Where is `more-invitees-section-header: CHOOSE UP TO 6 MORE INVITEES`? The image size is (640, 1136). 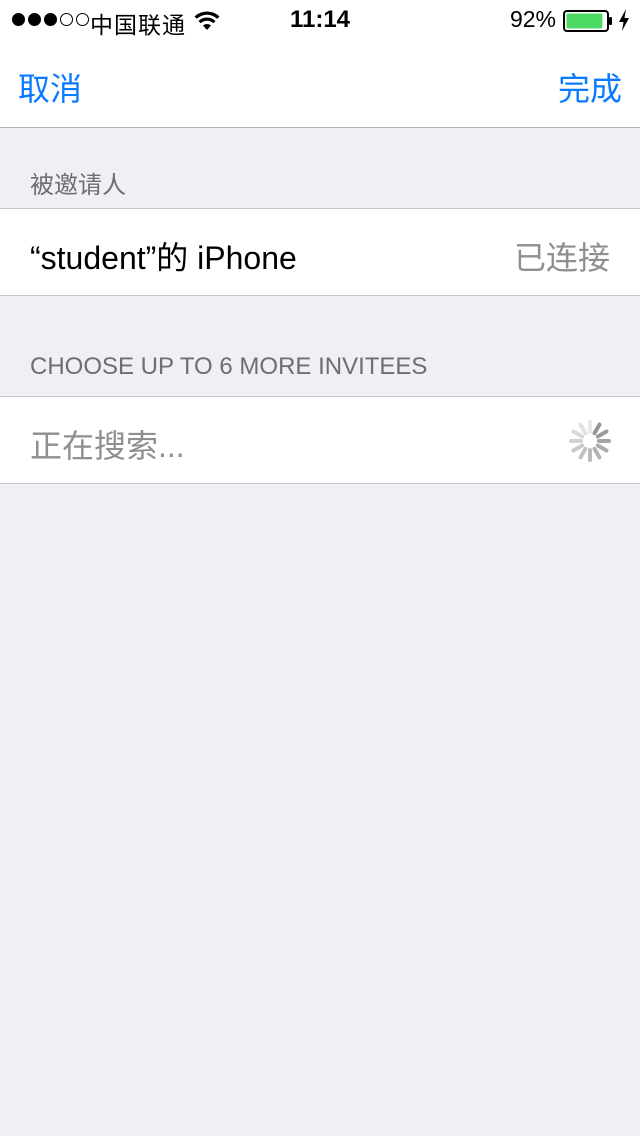 more-invitees-section-header: CHOOSE UP TO 6 MORE INVITEES is located at coordinates (229, 366).